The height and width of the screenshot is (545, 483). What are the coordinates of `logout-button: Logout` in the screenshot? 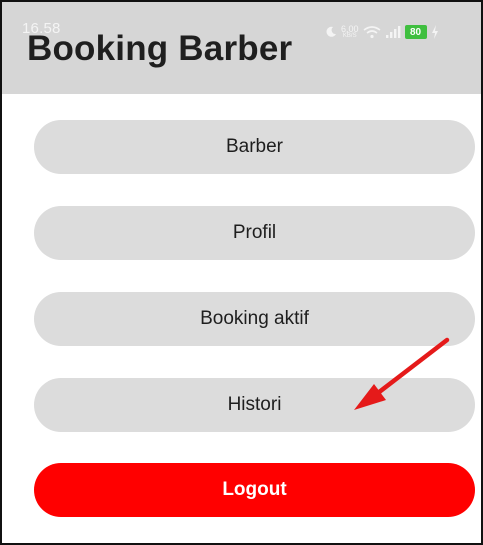 It's located at (254, 490).